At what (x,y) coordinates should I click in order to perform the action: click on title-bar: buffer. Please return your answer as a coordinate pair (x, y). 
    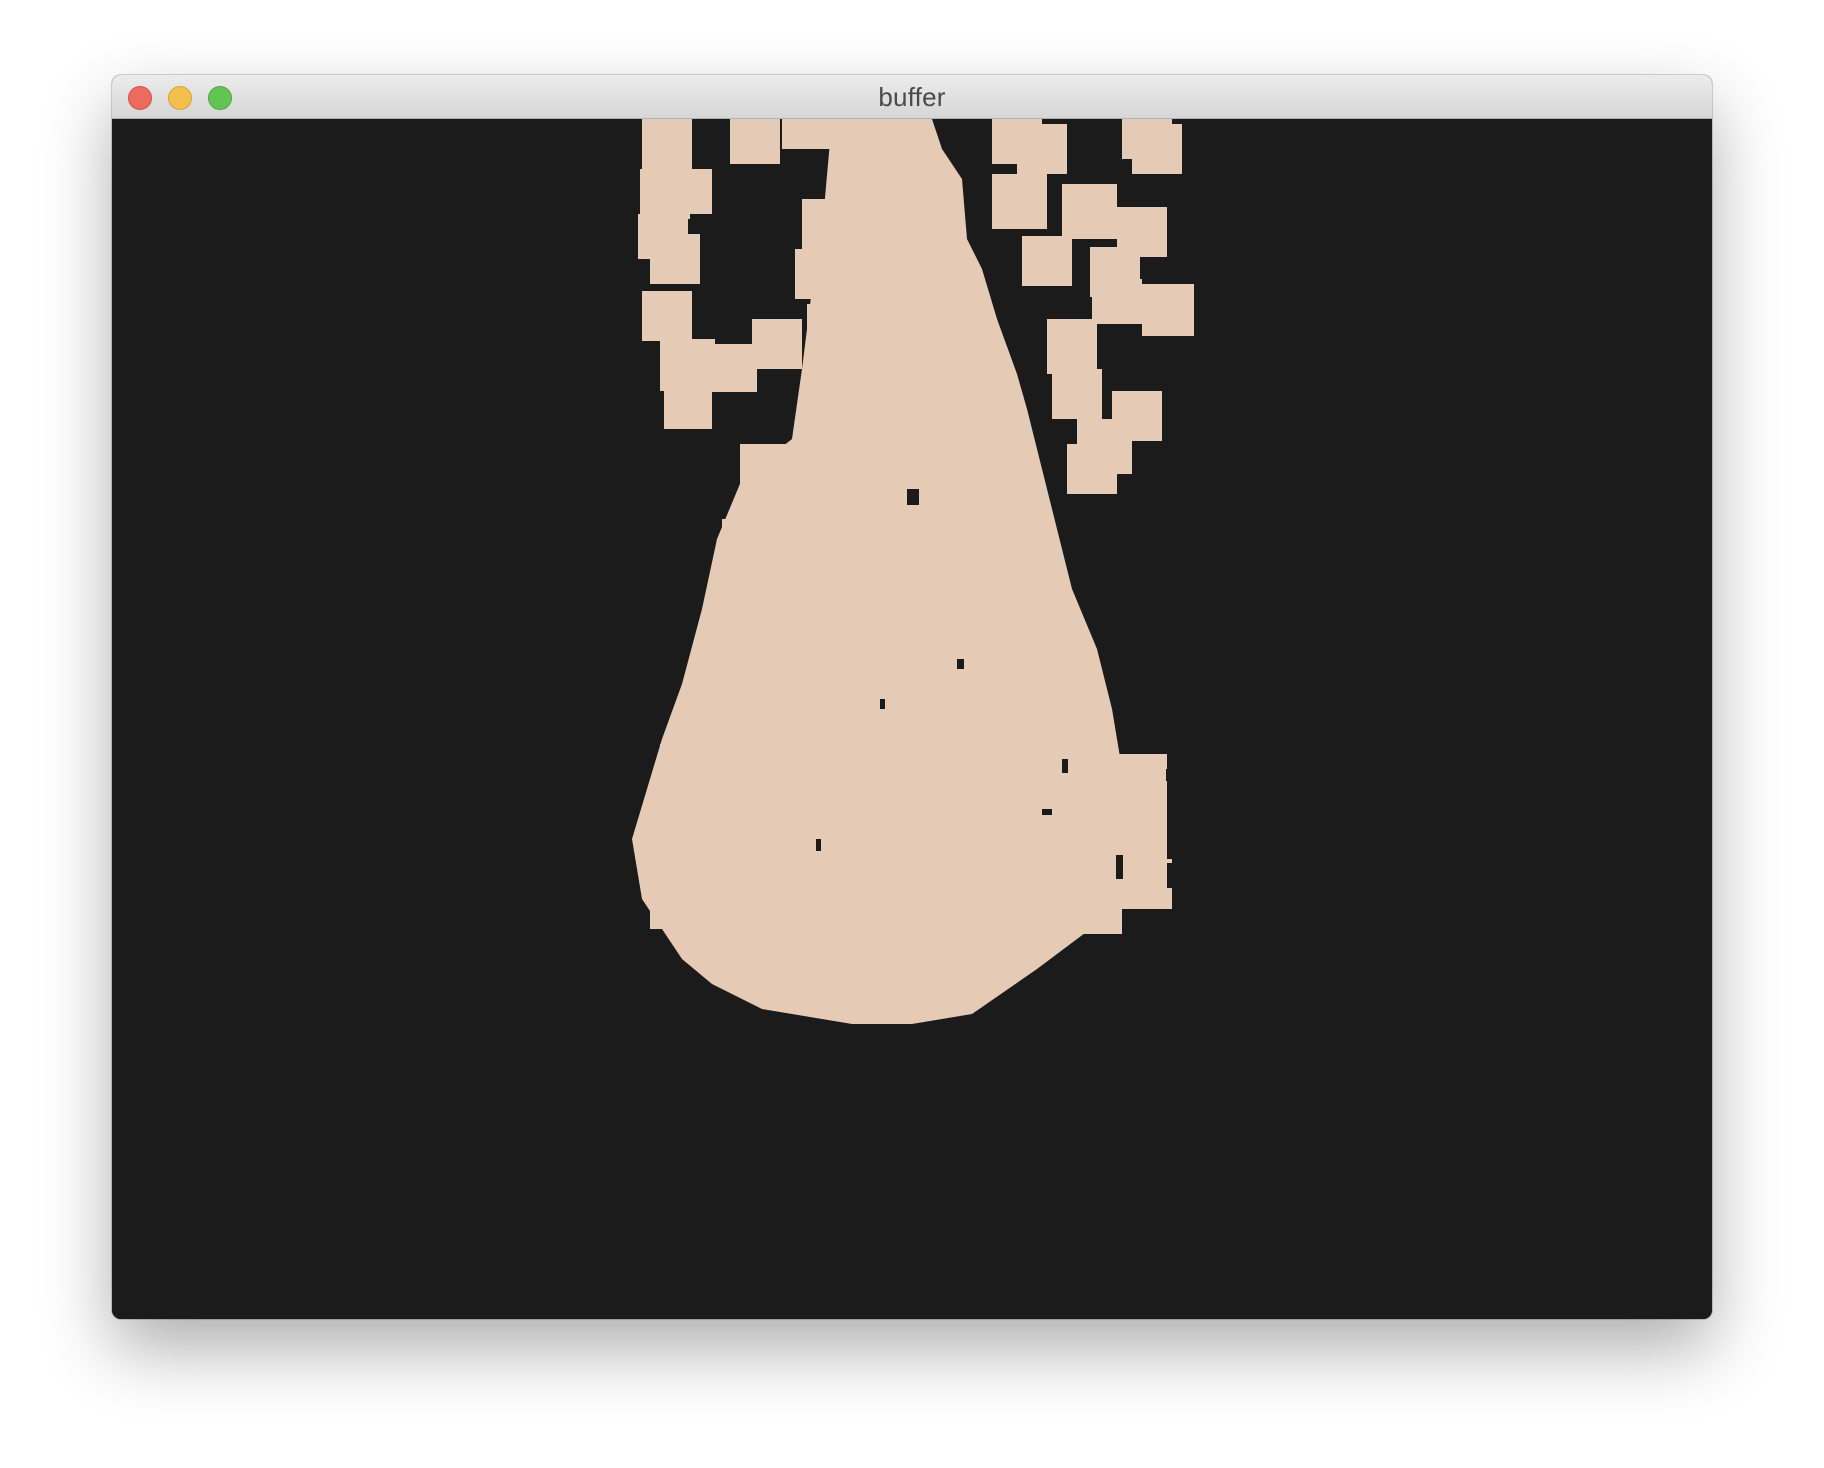
    Looking at the image, I should click on (912, 97).